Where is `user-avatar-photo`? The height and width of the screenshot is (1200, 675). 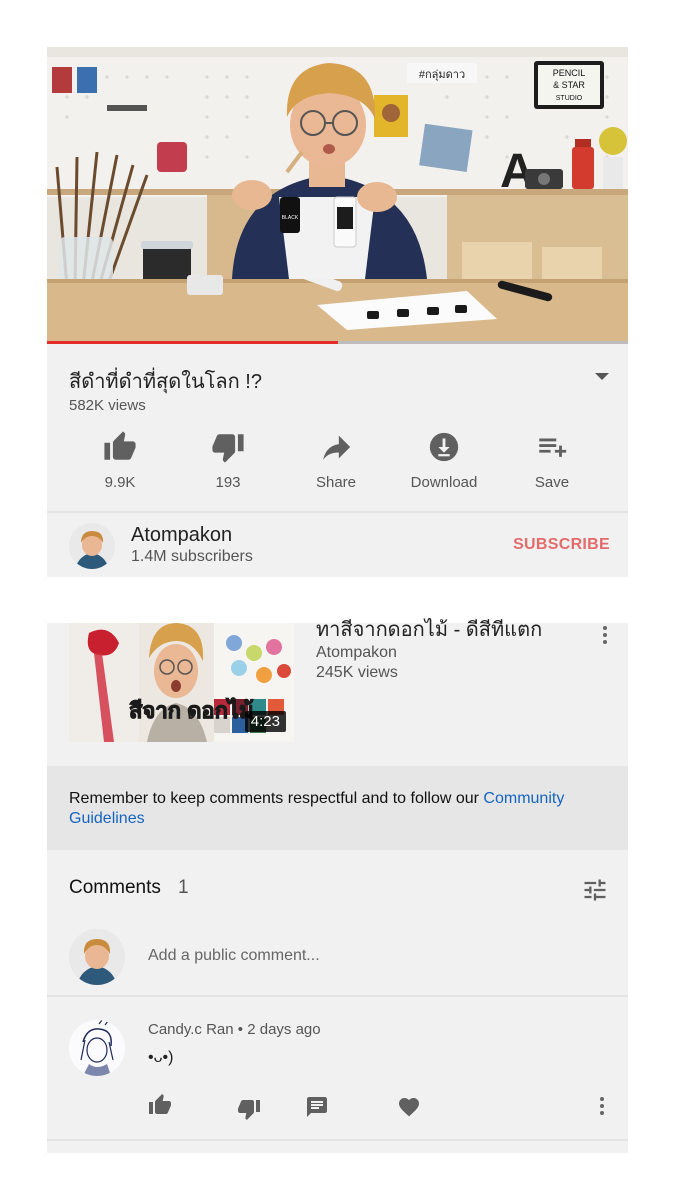 user-avatar-photo is located at coordinates (97, 957).